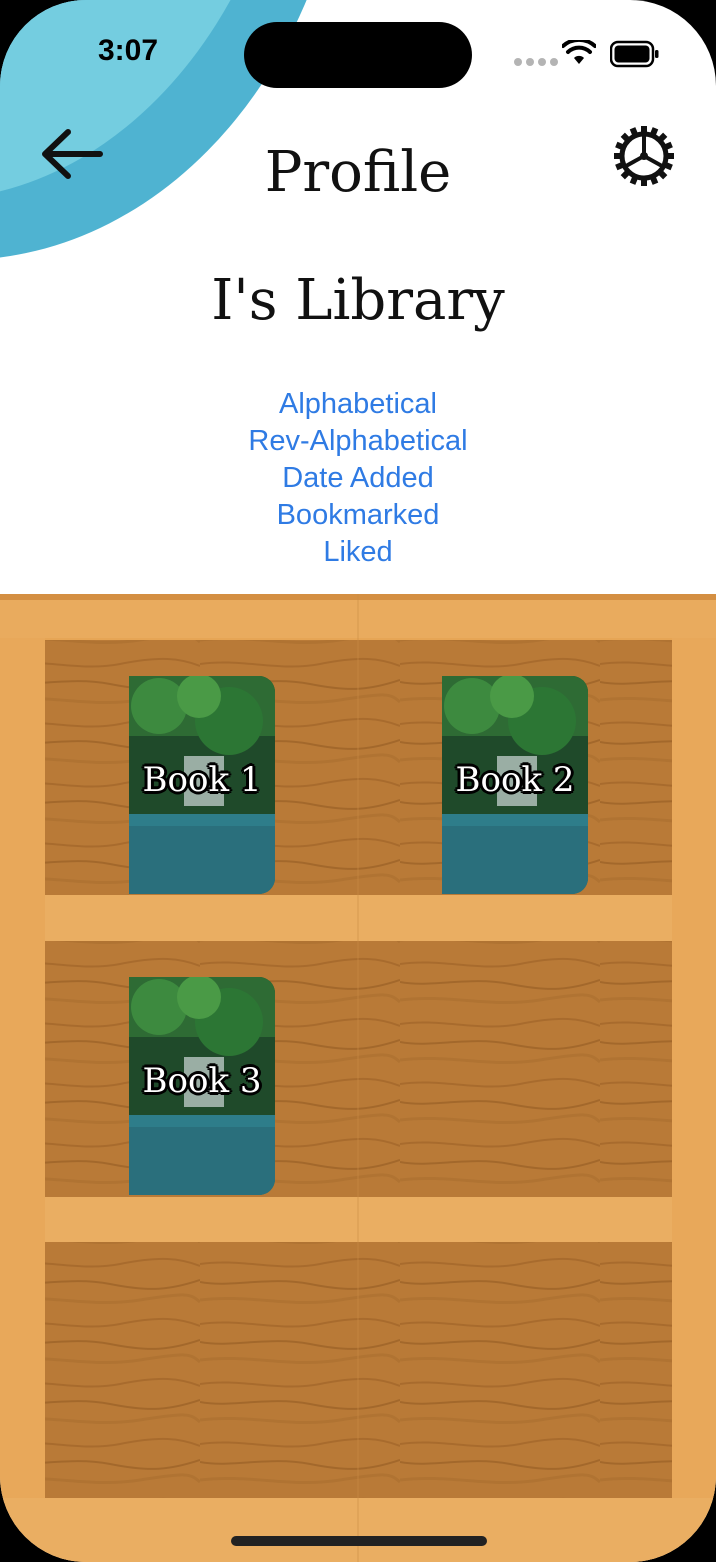  Describe the element at coordinates (358, 300) in the screenshot. I see `library-title: I's Library` at that location.